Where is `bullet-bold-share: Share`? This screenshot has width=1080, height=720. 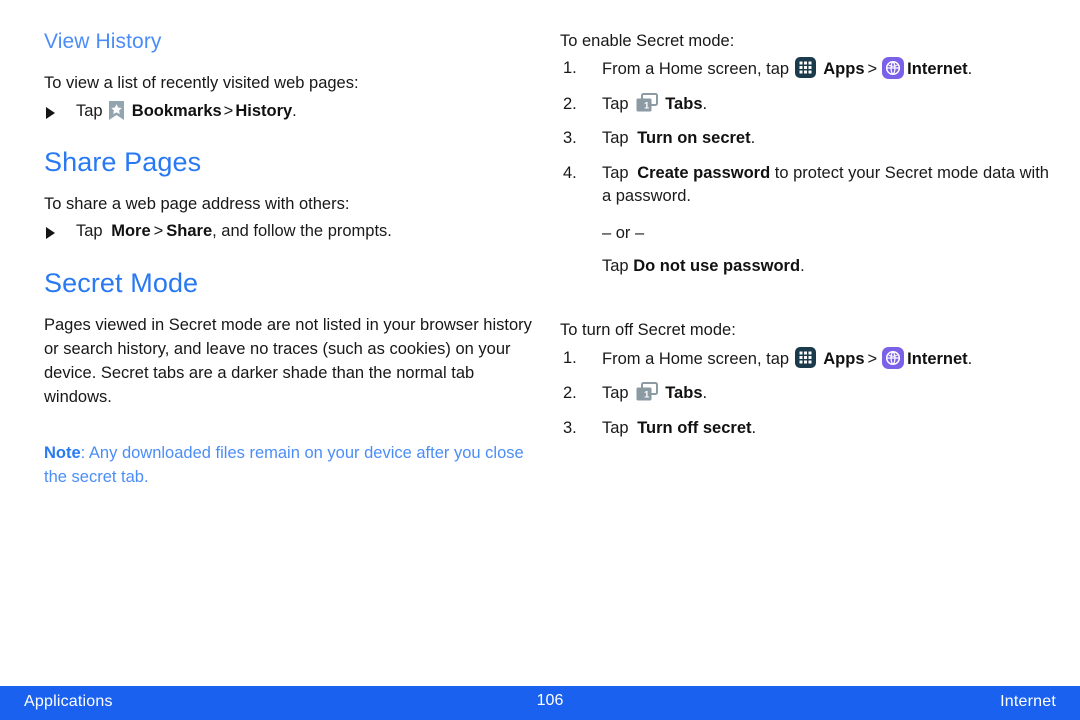 bullet-bold-share: Share is located at coordinates (189, 230).